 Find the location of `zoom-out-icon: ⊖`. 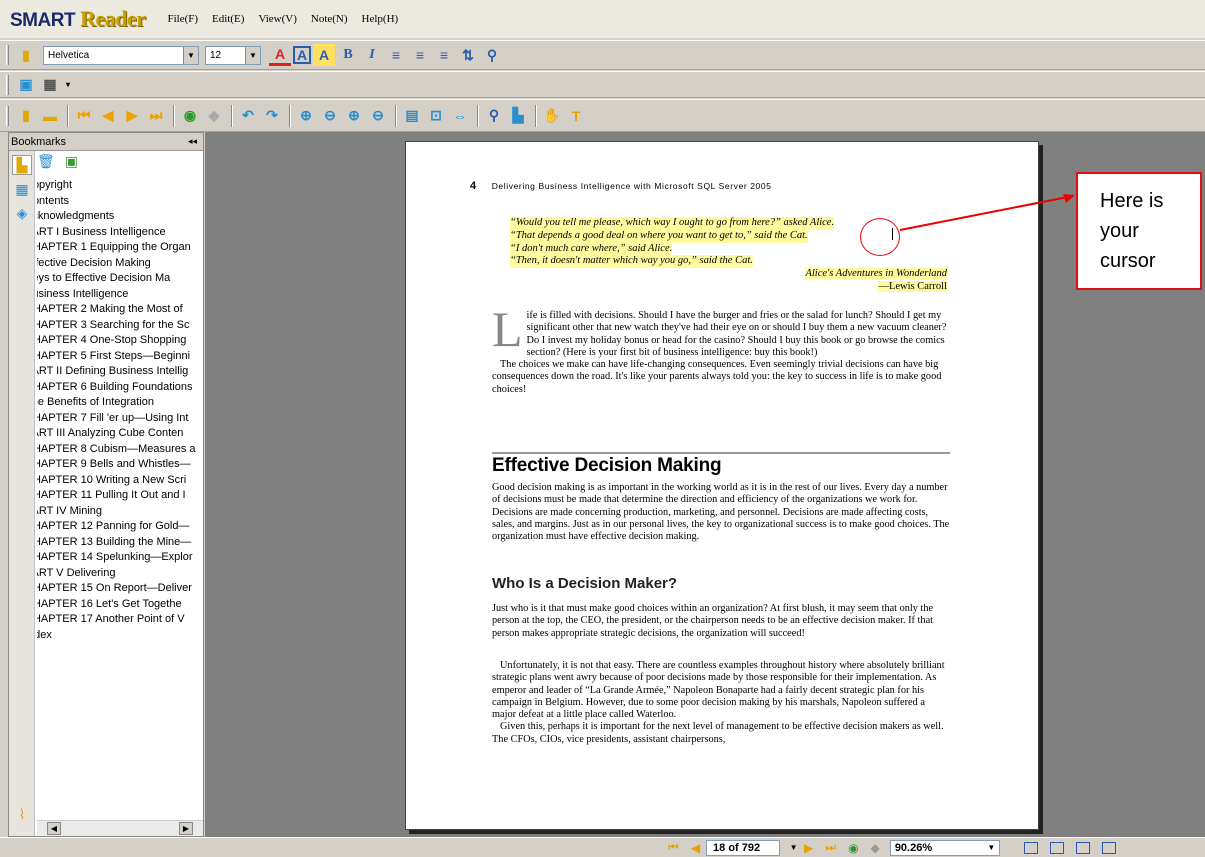

zoom-out-icon: ⊖ is located at coordinates (330, 116).